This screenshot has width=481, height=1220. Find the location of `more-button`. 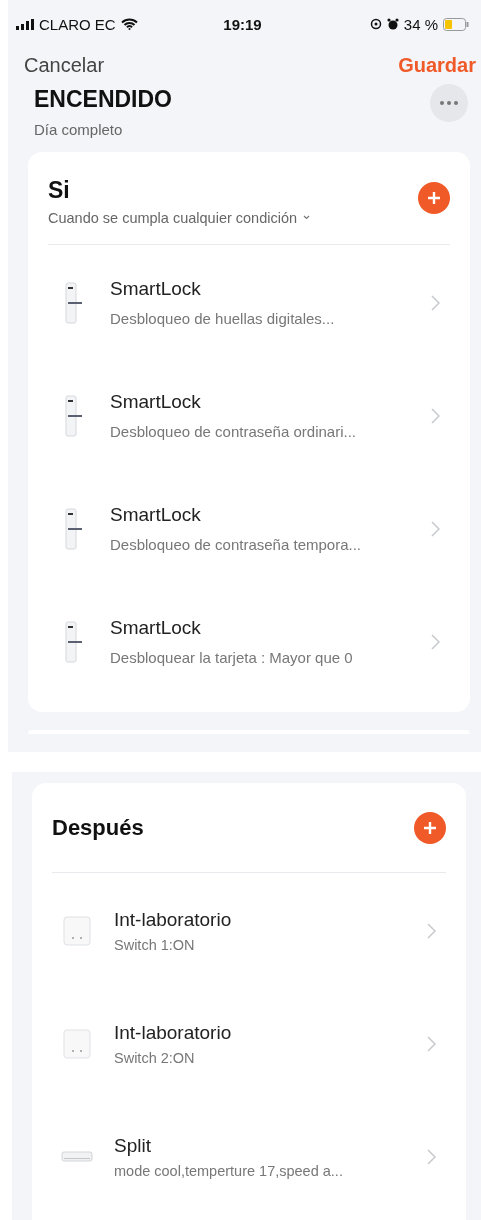

more-button is located at coordinates (449, 103).